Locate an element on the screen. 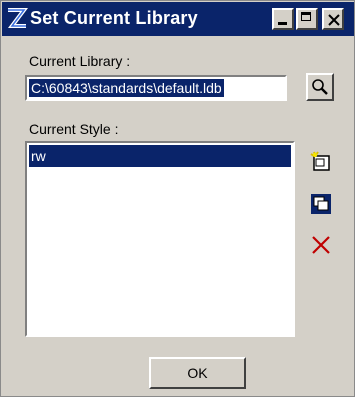 The width and height of the screenshot is (355, 397). current-library-label: Current Library : is located at coordinates (80, 61).